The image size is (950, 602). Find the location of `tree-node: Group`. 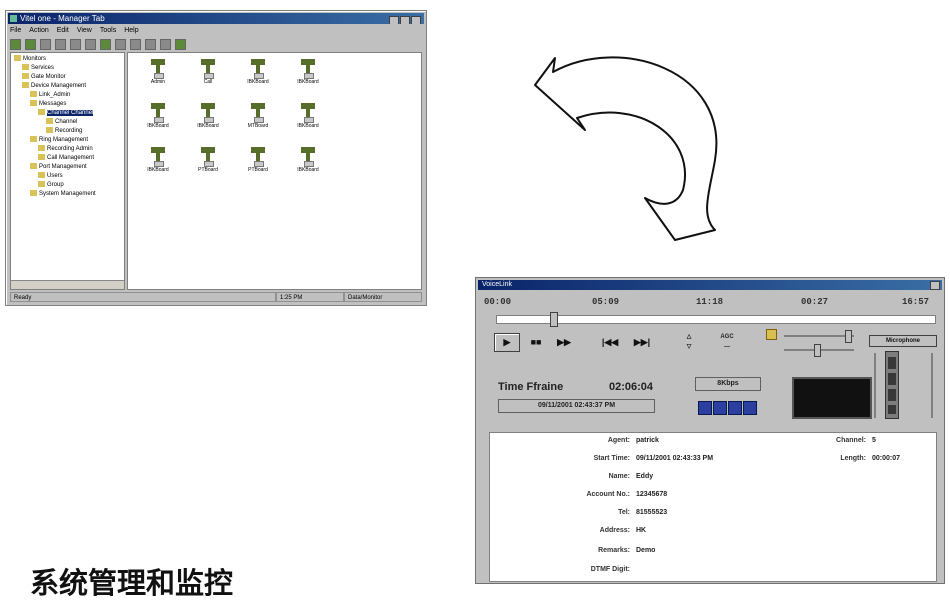

tree-node: Group is located at coordinates (51, 185).